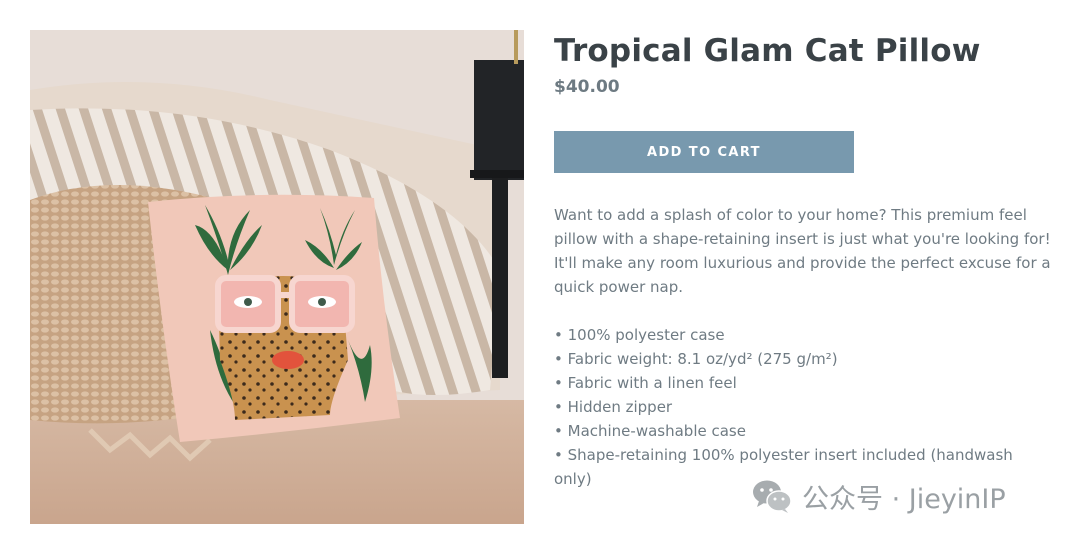  Describe the element at coordinates (704, 152) in the screenshot. I see `add-to-cart-button: ADD TO CART` at that location.